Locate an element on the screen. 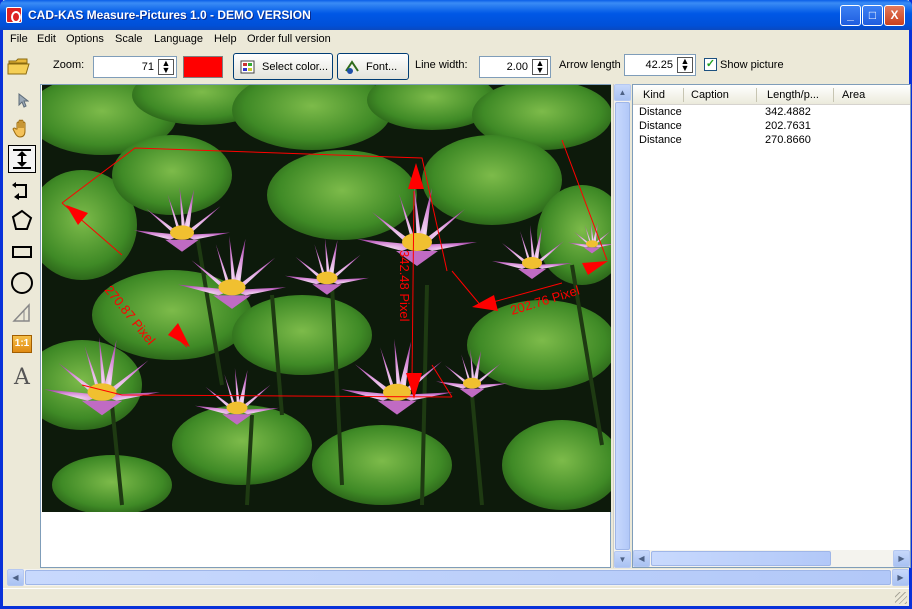 The width and height of the screenshot is (912, 609). scale-icon: 1:1 is located at coordinates (22, 344).